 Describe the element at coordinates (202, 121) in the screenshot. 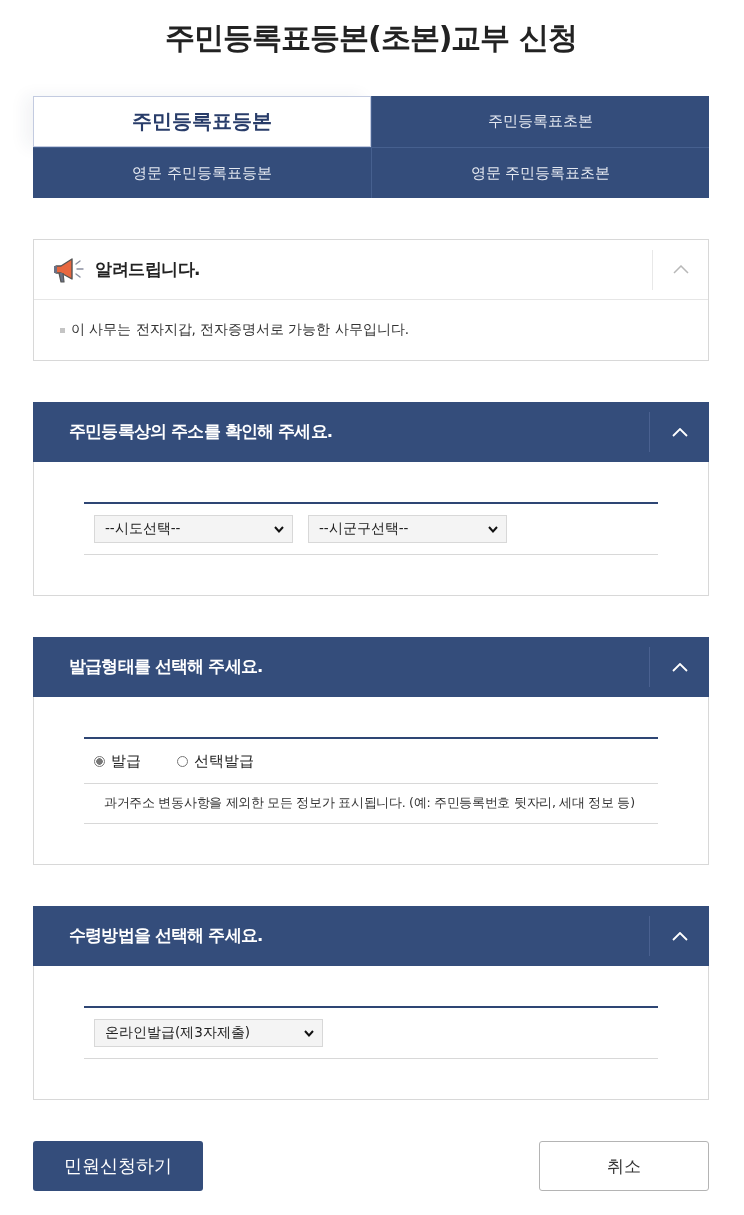

I see `tab: 주민등록표등본` at that location.